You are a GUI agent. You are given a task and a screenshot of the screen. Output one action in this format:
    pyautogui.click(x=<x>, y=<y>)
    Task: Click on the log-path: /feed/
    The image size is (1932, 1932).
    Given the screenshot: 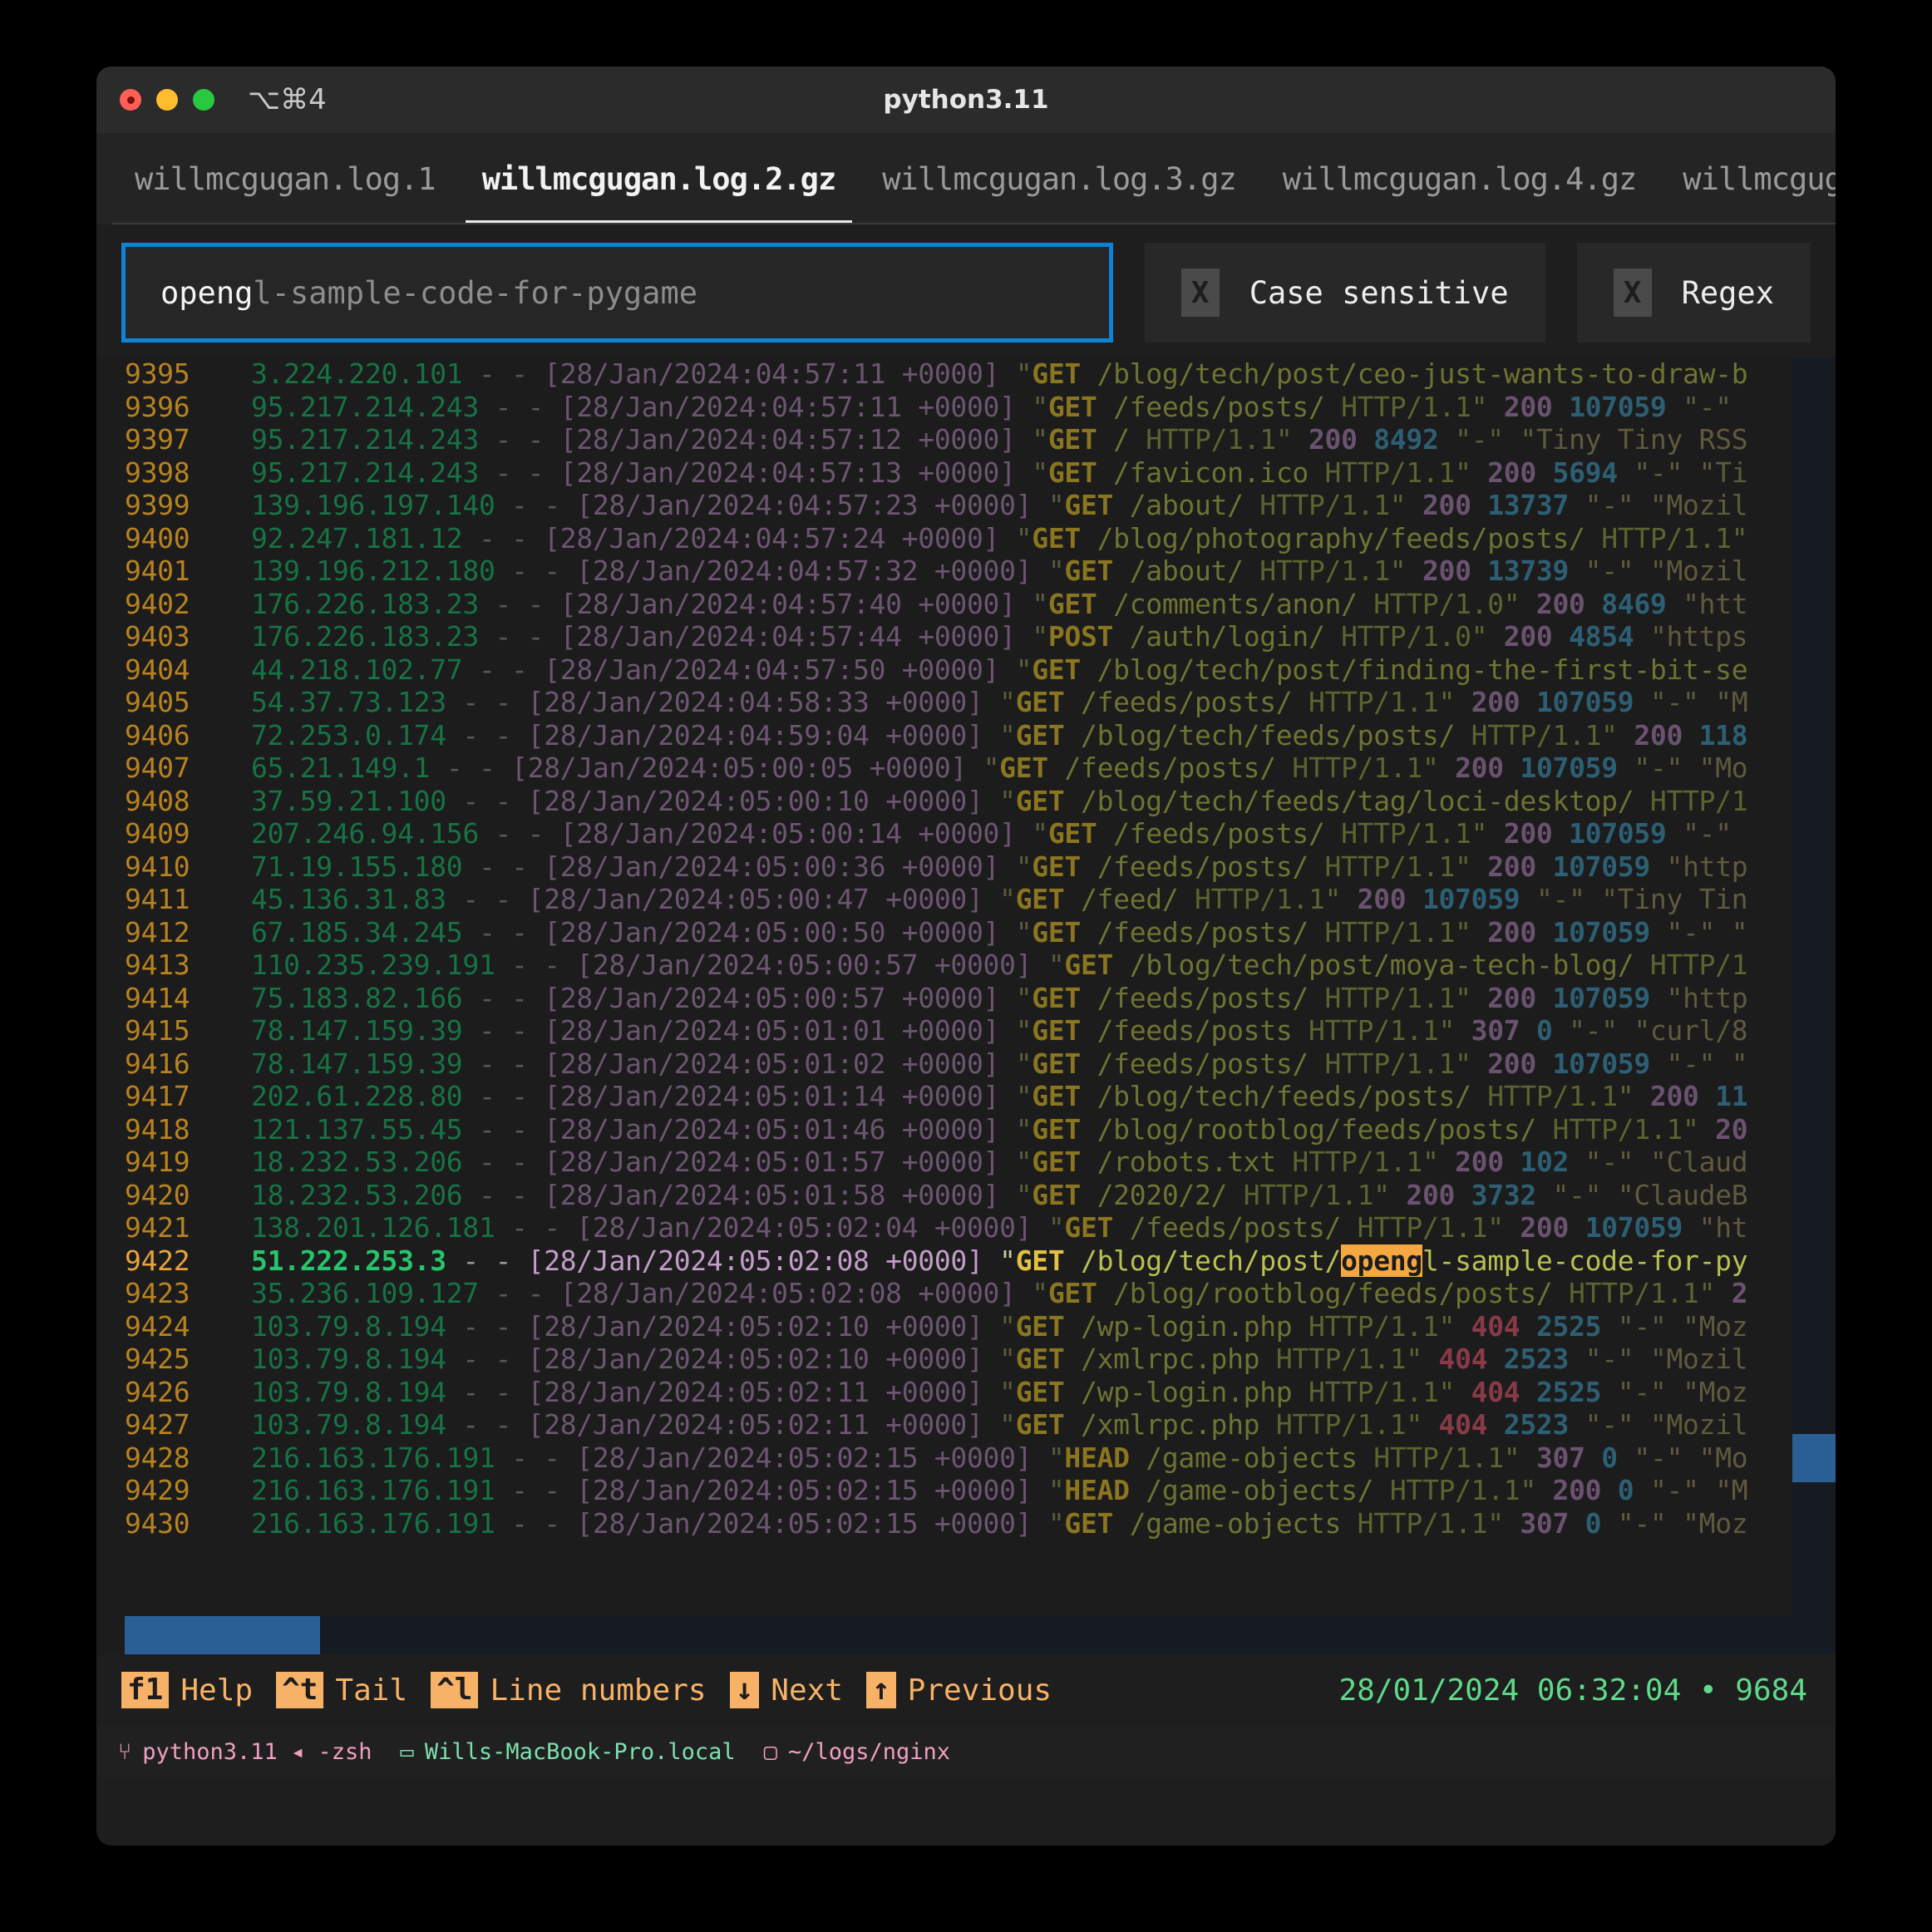 What is the action you would take?
    pyautogui.click(x=1130, y=899)
    